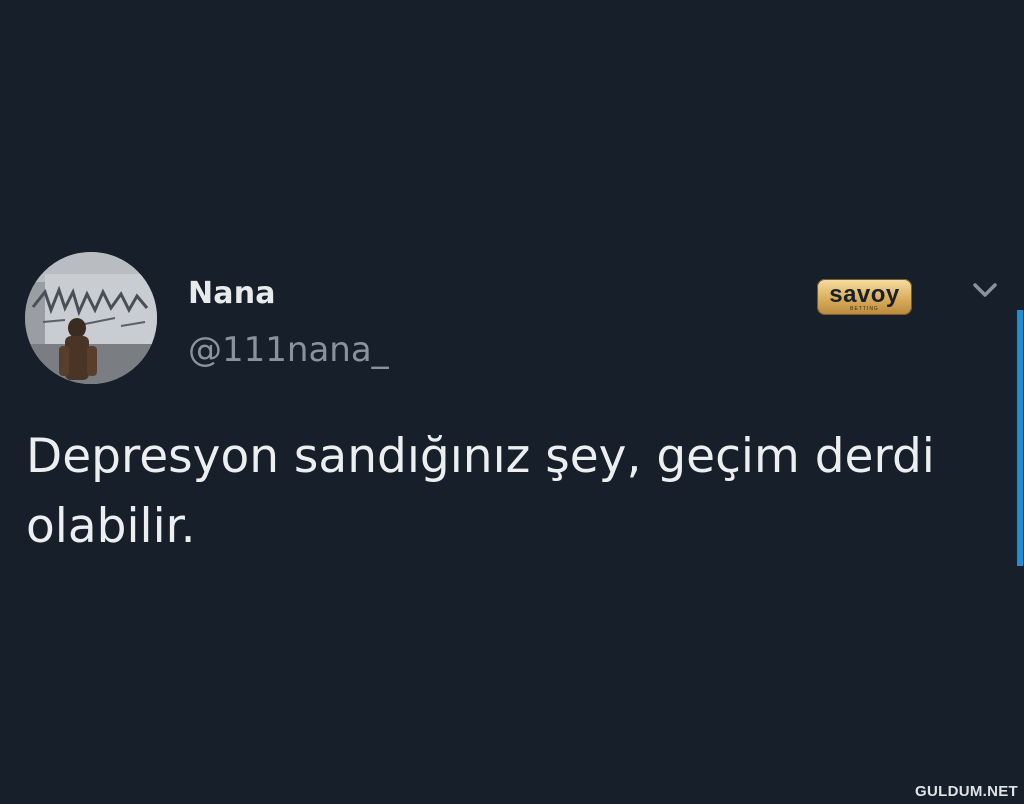 The width and height of the screenshot is (1024, 804). I want to click on scroll-indicator, so click(1020, 438).